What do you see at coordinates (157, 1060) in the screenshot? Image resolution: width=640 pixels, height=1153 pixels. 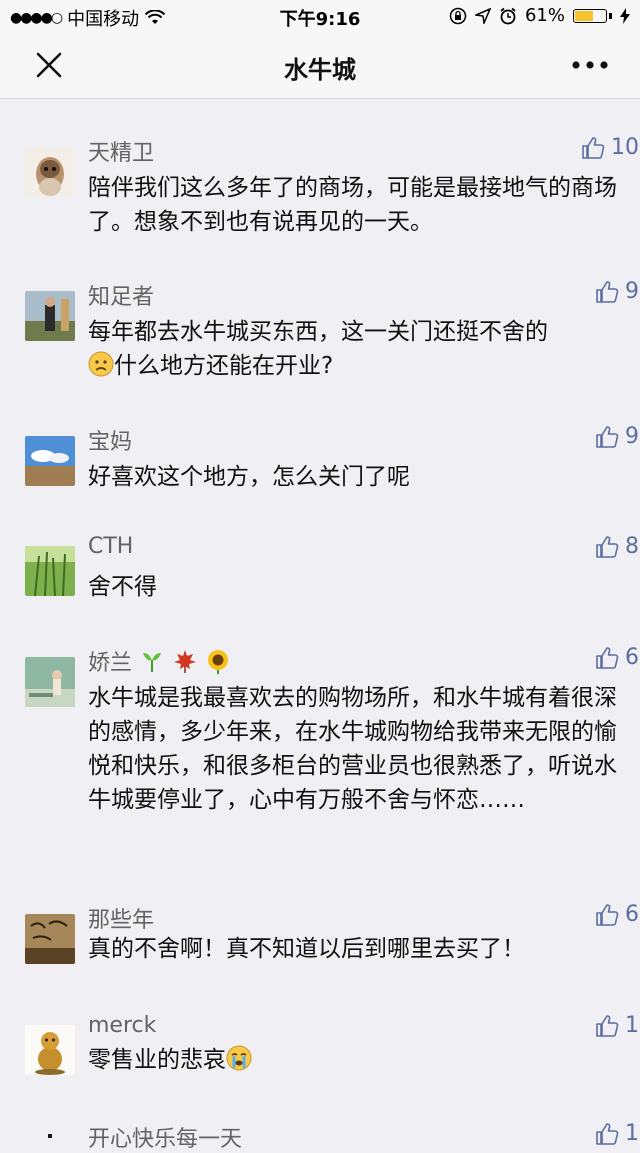 I see `comment-text-line: 零售业的悲哀` at bounding box center [157, 1060].